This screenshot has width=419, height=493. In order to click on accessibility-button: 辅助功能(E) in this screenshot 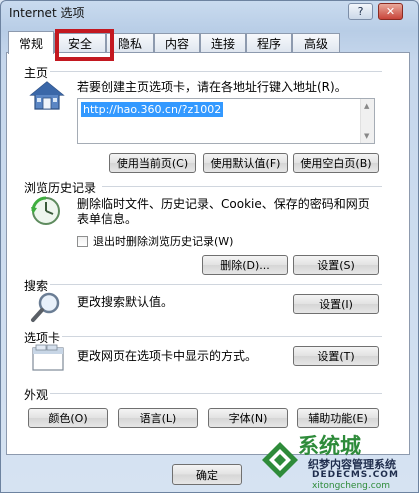, I will do `click(338, 418)`.